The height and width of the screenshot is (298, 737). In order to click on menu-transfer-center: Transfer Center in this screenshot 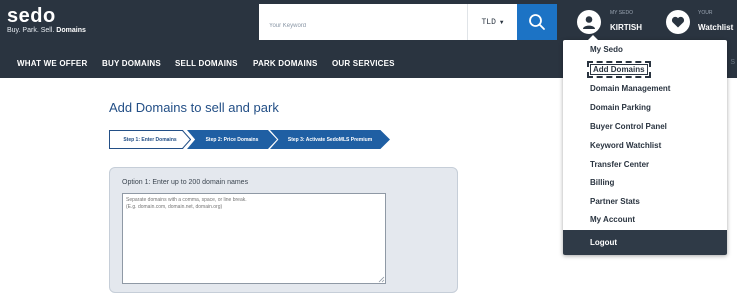, I will do `click(619, 164)`.